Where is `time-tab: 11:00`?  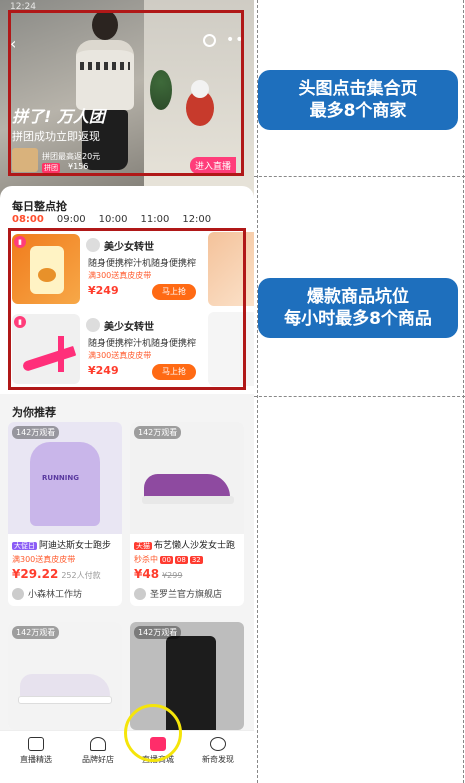
time-tab: 11:00 is located at coordinates (155, 219).